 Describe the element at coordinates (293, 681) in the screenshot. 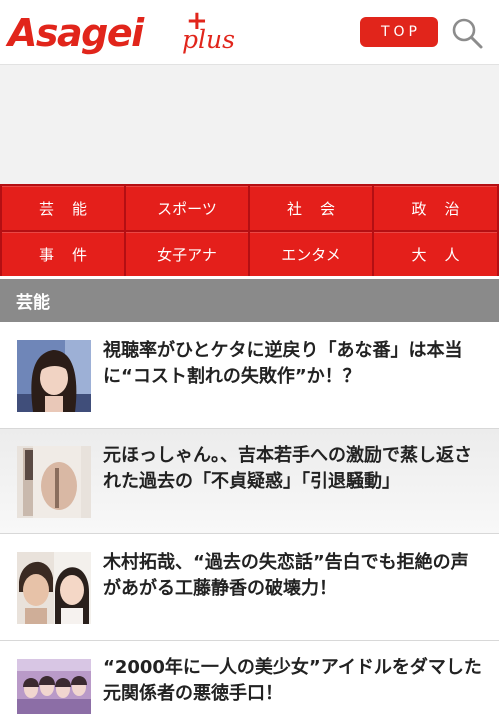

I see `article-title: “2000年に一人の美少女”アイドルをダマした元関係者の悪徳手口！` at that location.